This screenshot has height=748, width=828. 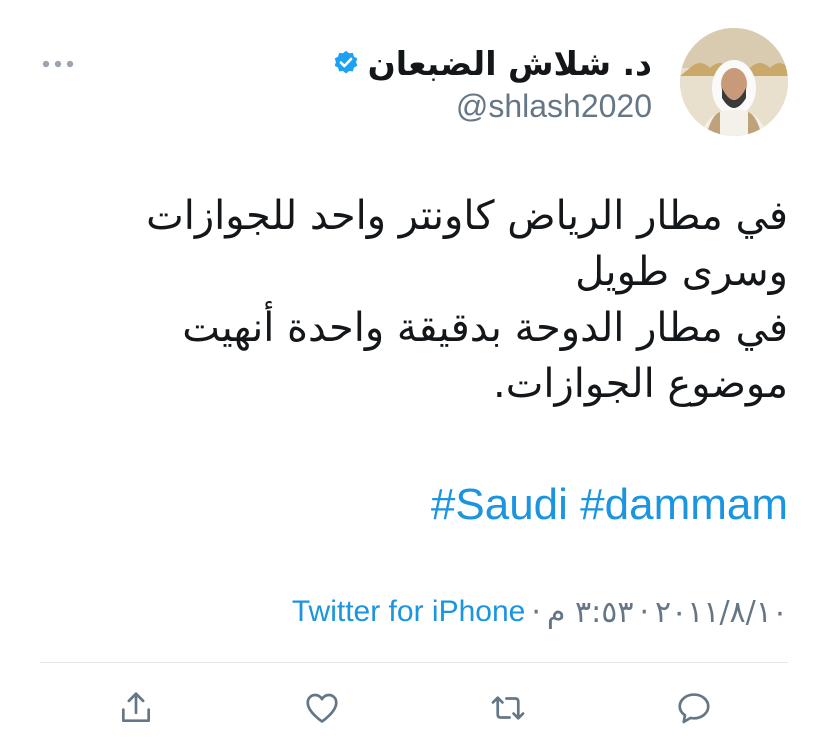 I want to click on hashtag-link-dammam: #dammam, so click(x=684, y=504).